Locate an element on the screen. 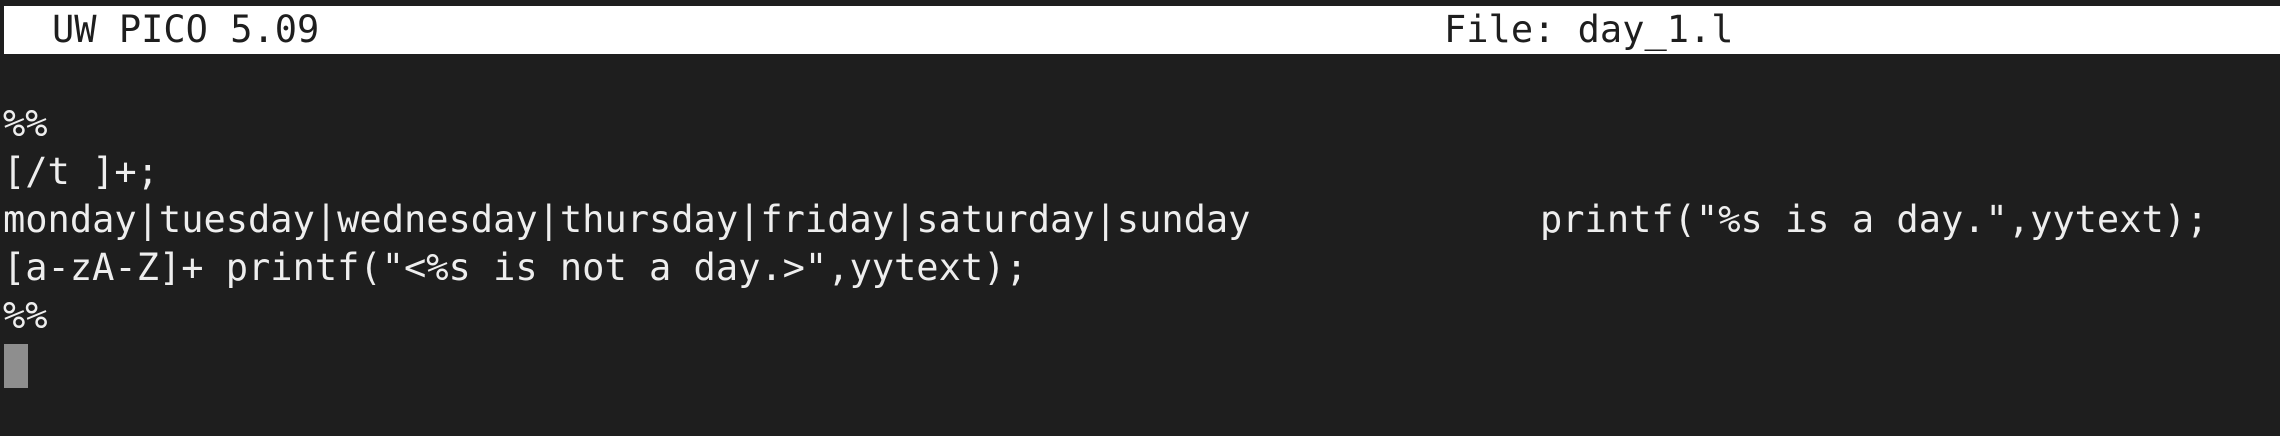 This screenshot has width=2280, height=436. editor-line-2: [/t ]+; is located at coordinates (81, 172).